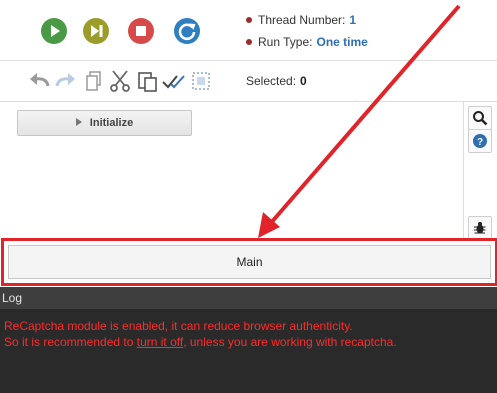 The image size is (497, 393). Describe the element at coordinates (271, 81) in the screenshot. I see `selected-label: Selected:` at that location.